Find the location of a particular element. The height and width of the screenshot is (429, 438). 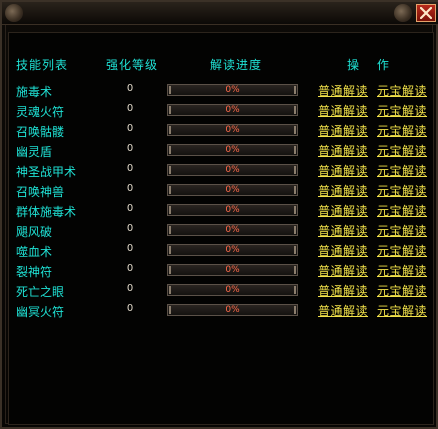

skill-row: 灵魂火符 0 0% 普通解读 元宝解读 is located at coordinates (219, 111).